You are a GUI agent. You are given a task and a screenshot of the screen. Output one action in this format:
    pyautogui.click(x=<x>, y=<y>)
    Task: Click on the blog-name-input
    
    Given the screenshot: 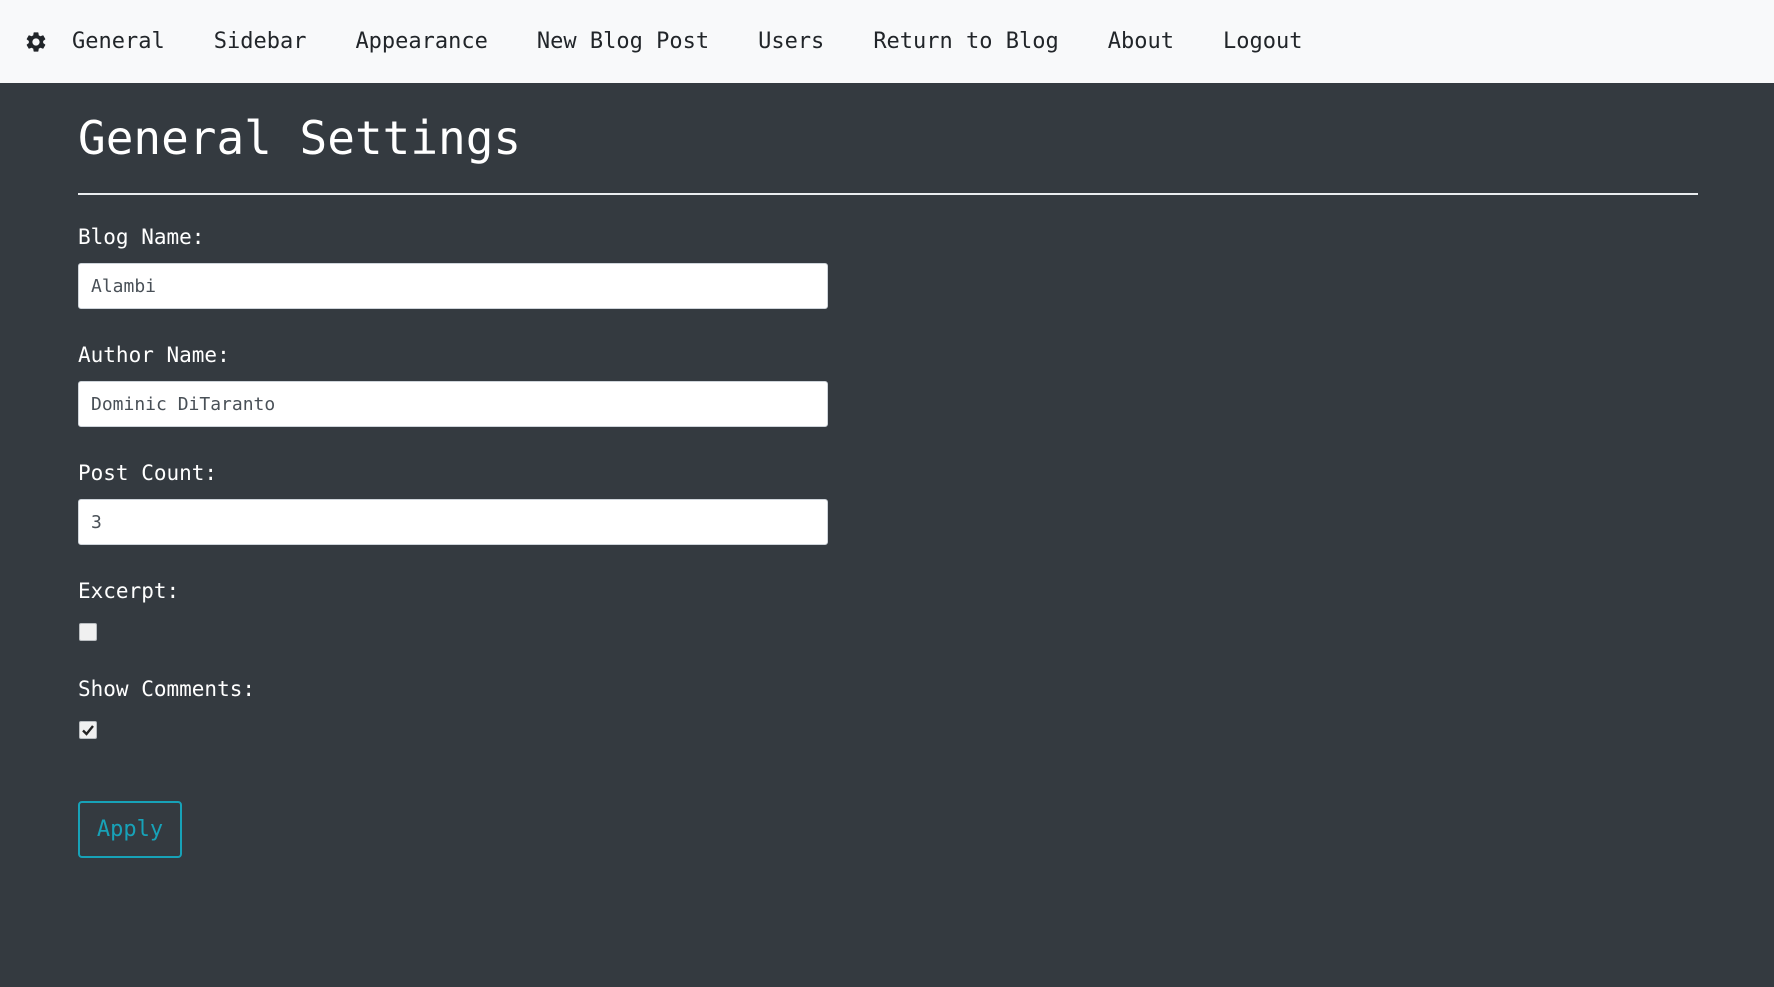 What is the action you would take?
    pyautogui.click(x=453, y=286)
    